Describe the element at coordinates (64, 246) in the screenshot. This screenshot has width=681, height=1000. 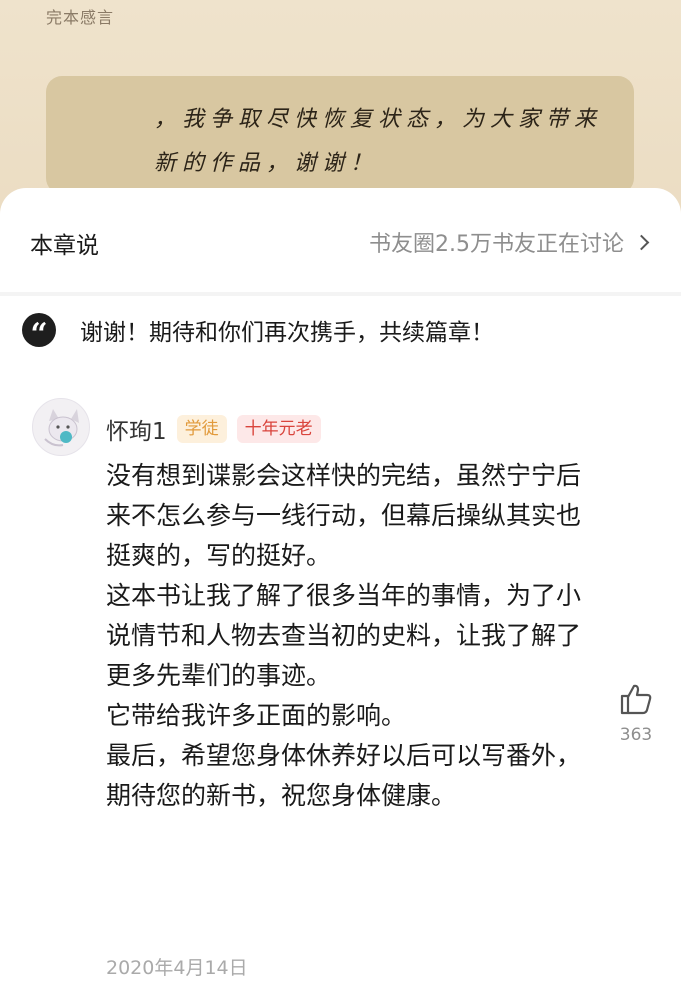
I see `chapter-comments-title: 本章说` at that location.